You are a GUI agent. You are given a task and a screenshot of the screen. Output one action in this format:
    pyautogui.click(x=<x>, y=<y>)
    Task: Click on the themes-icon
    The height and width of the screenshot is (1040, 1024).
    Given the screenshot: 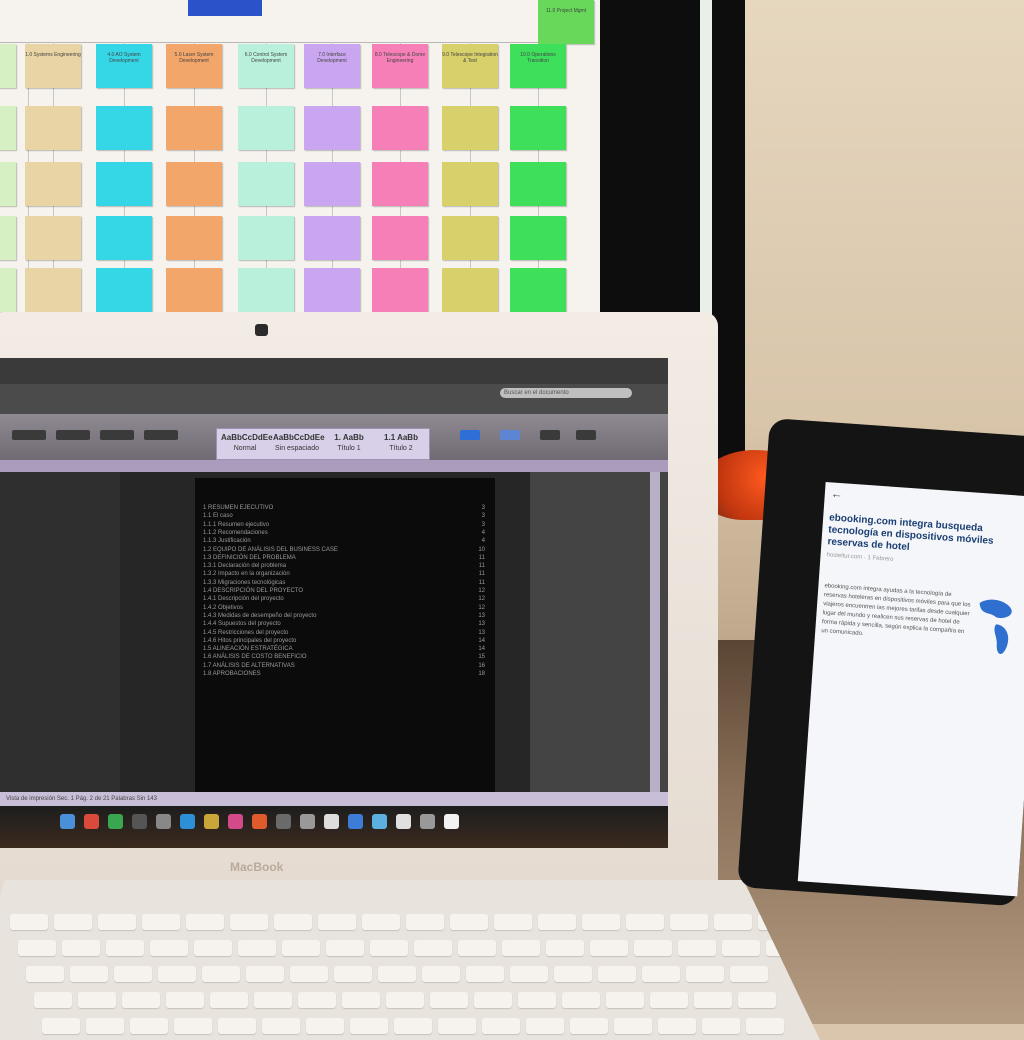 What is the action you would take?
    pyautogui.click(x=586, y=435)
    